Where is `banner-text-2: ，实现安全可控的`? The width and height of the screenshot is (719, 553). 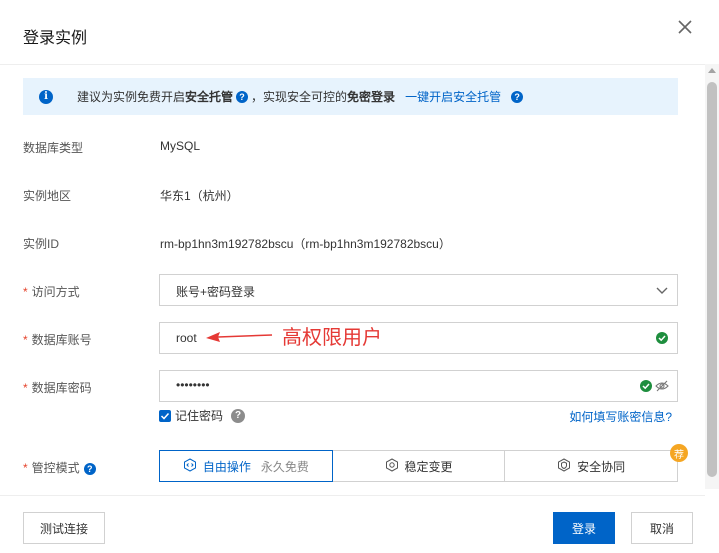 banner-text-2: ，实现安全可控的 is located at coordinates (299, 97).